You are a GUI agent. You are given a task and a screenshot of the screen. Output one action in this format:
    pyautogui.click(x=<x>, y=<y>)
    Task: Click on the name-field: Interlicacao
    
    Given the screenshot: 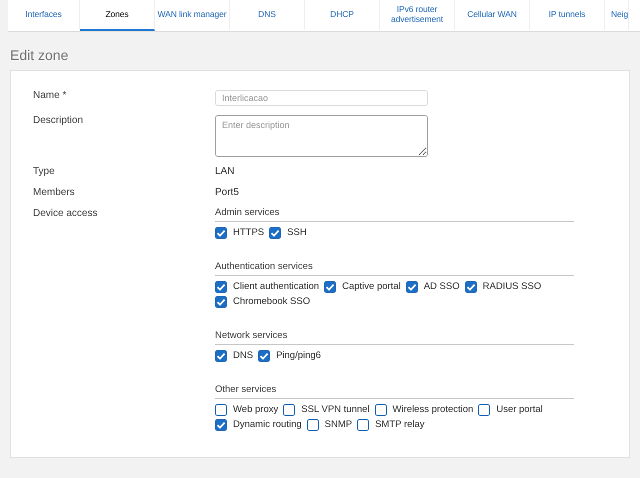 What is the action you would take?
    pyautogui.click(x=321, y=98)
    